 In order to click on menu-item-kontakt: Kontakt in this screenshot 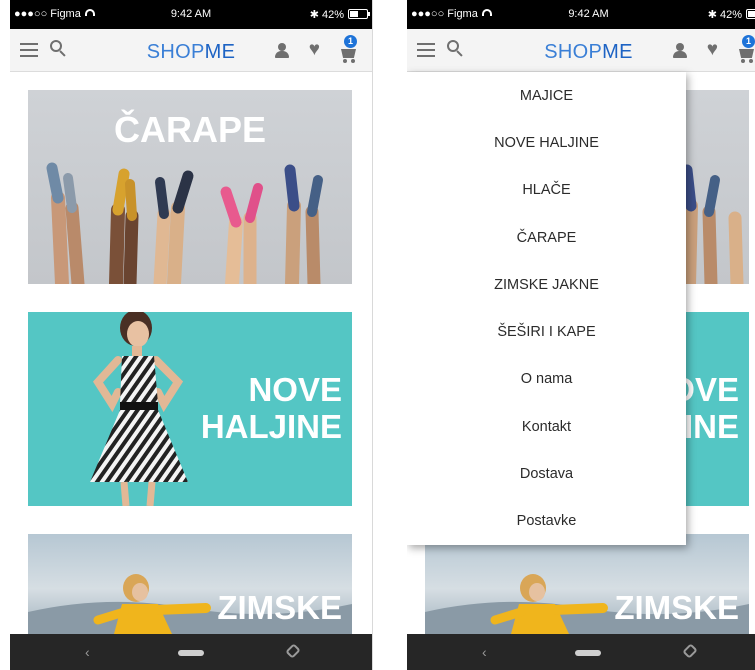, I will do `click(546, 426)`.